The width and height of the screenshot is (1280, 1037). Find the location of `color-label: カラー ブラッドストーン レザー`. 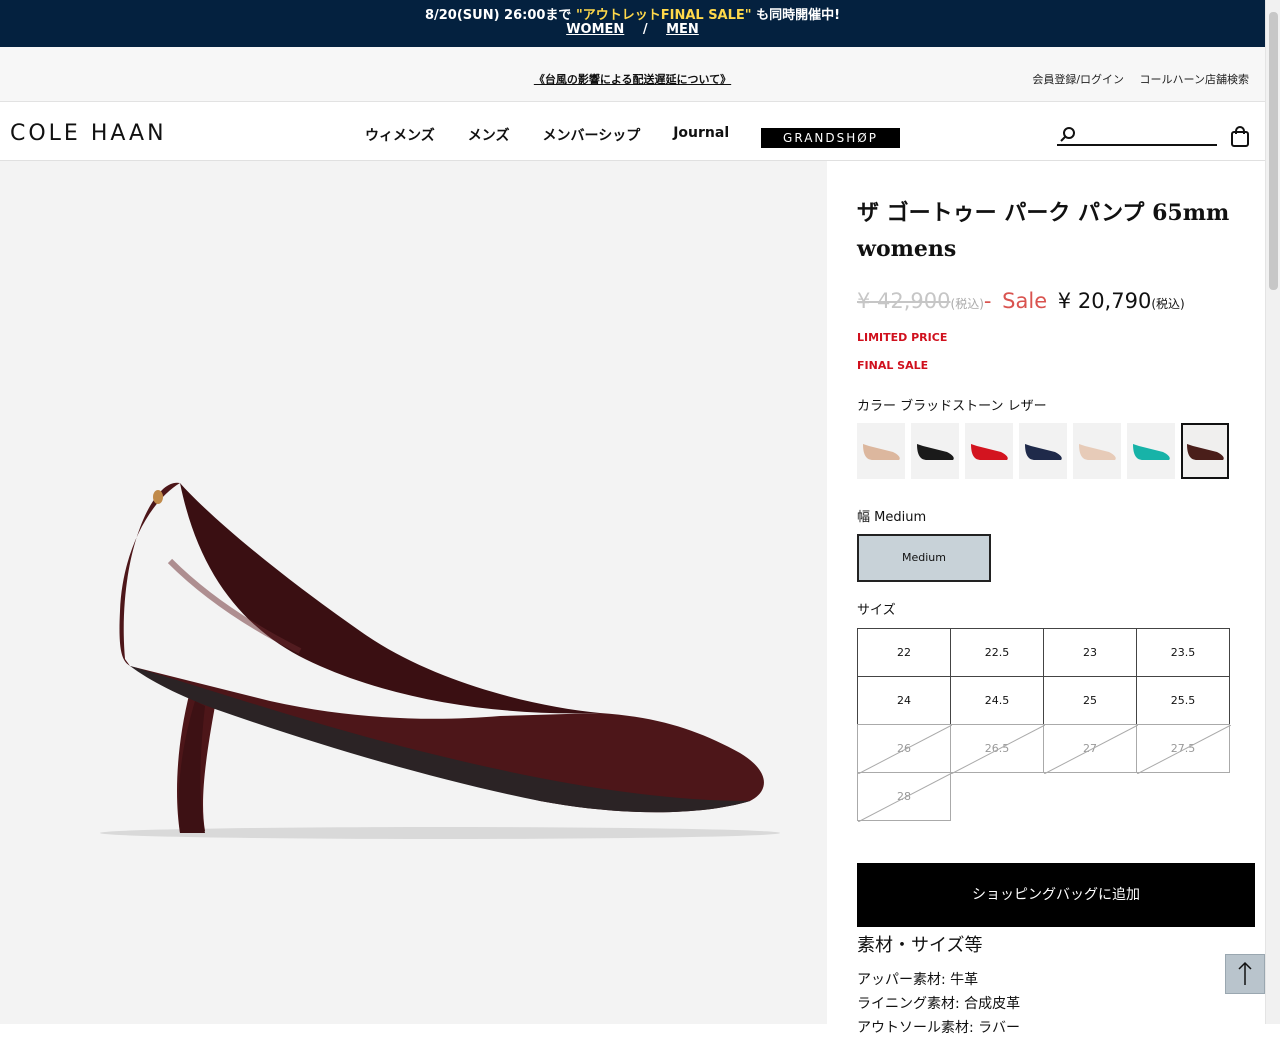

color-label: カラー ブラッドストーン レザー is located at coordinates (952, 406).